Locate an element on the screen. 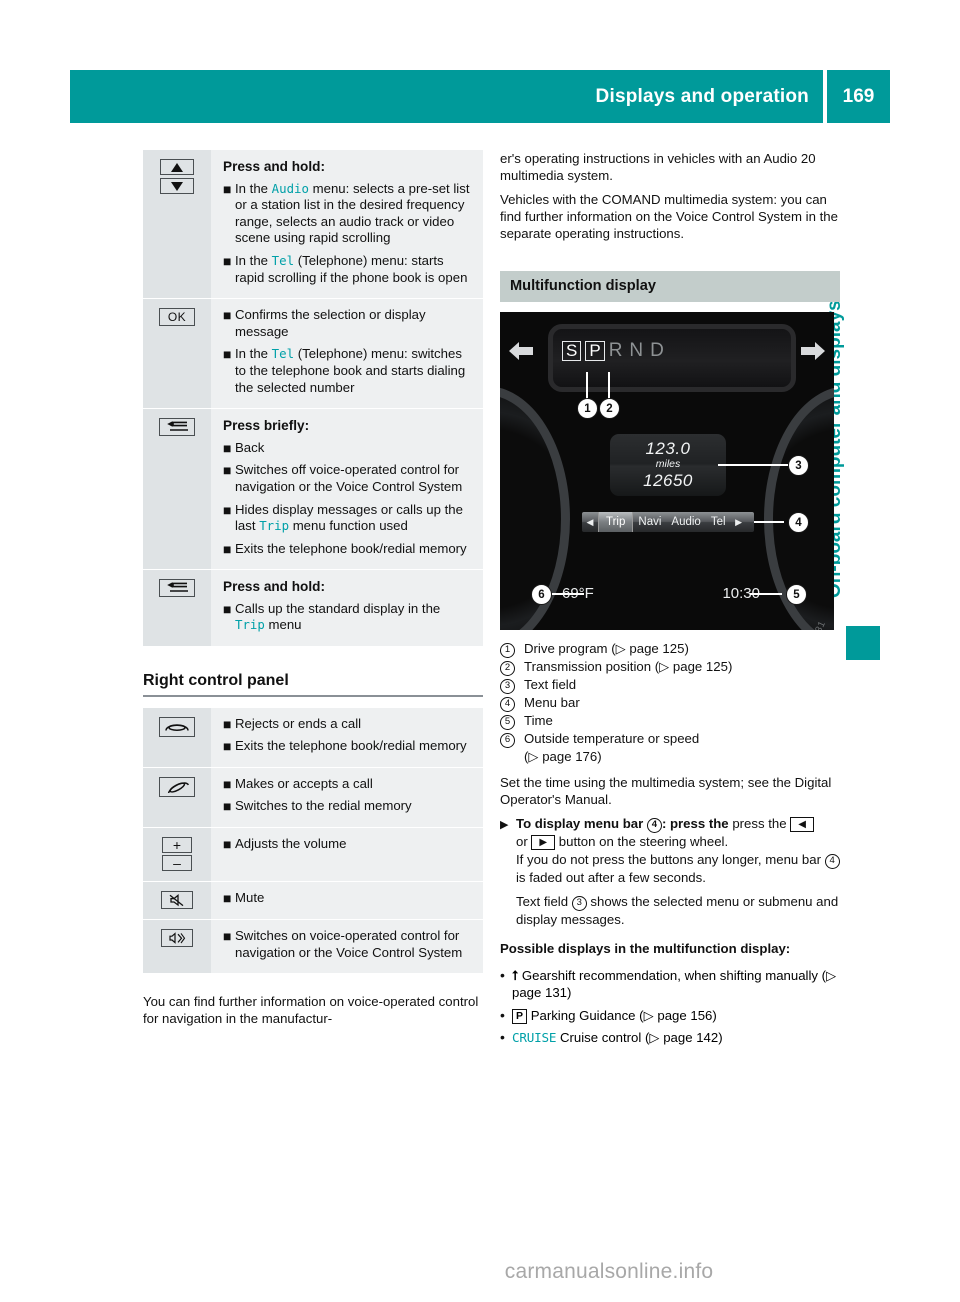 The width and height of the screenshot is (960, 1302). table-row: ■ Mute is located at coordinates (313, 901).